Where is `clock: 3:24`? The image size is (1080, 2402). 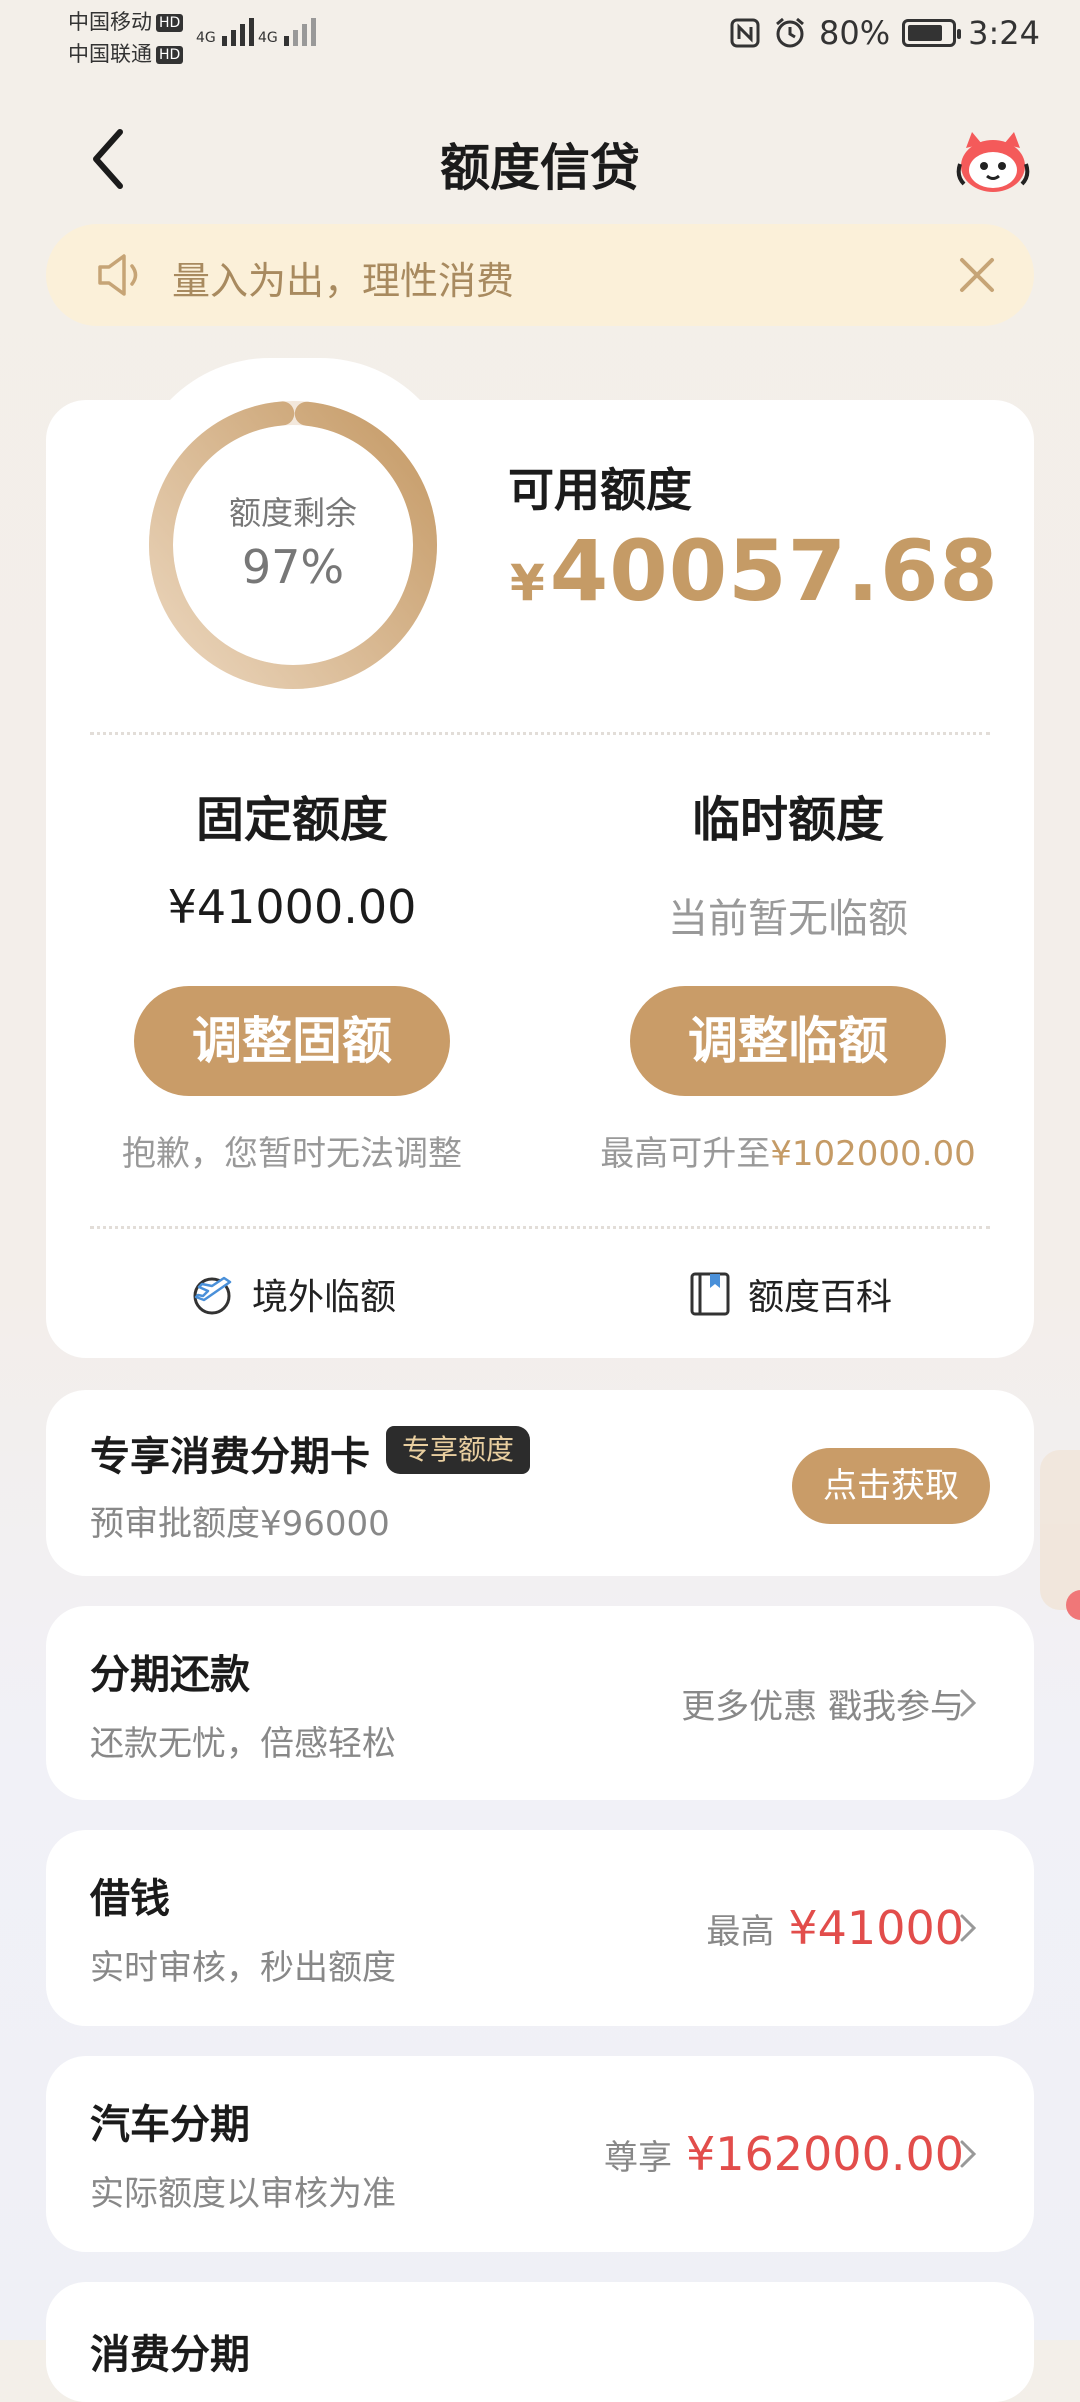 clock: 3:24 is located at coordinates (1004, 33).